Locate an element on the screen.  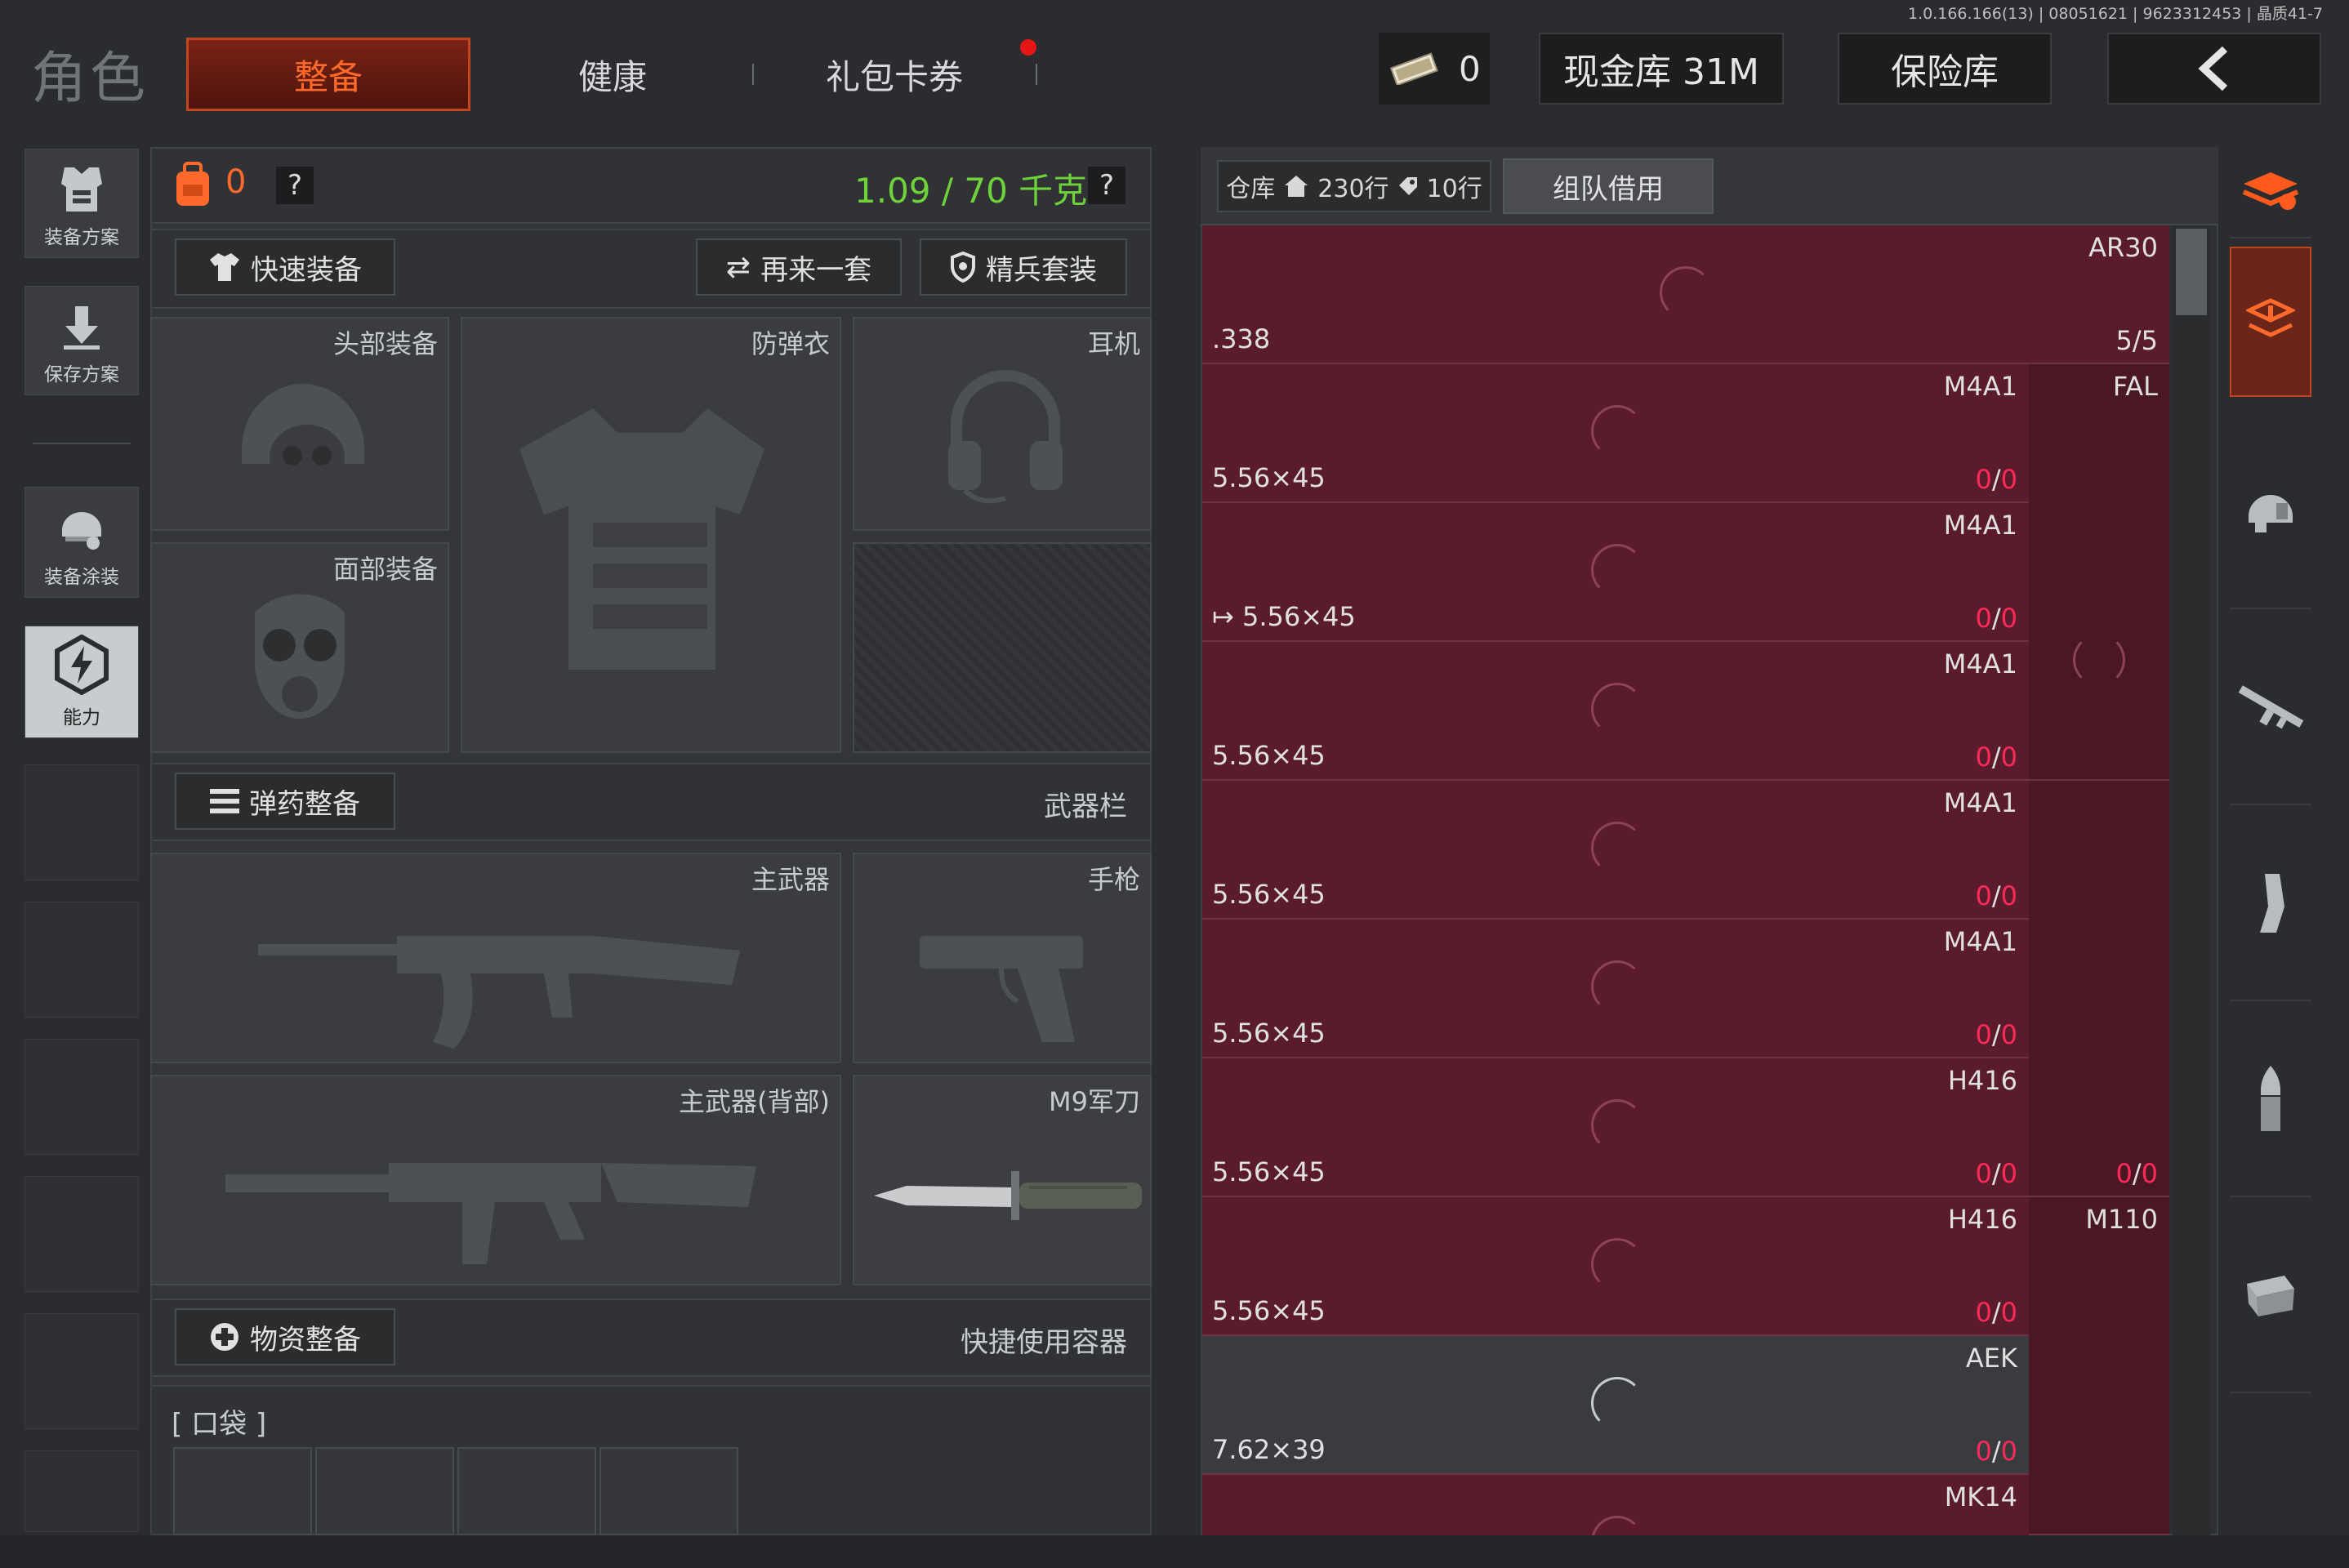
all-items-tab is located at coordinates (2270, 193).